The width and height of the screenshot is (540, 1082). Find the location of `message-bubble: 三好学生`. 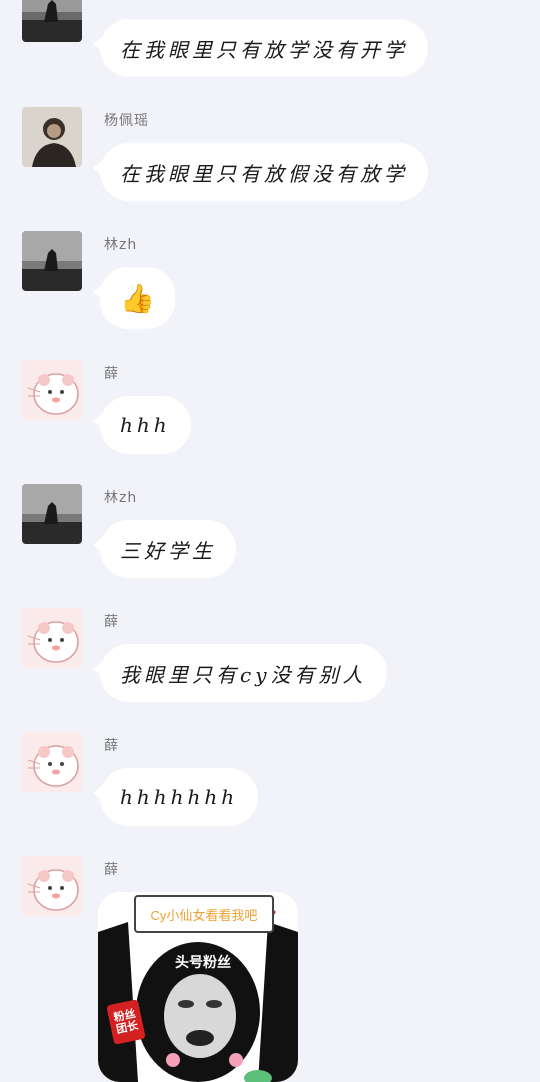

message-bubble: 三好学生 is located at coordinates (164, 549).